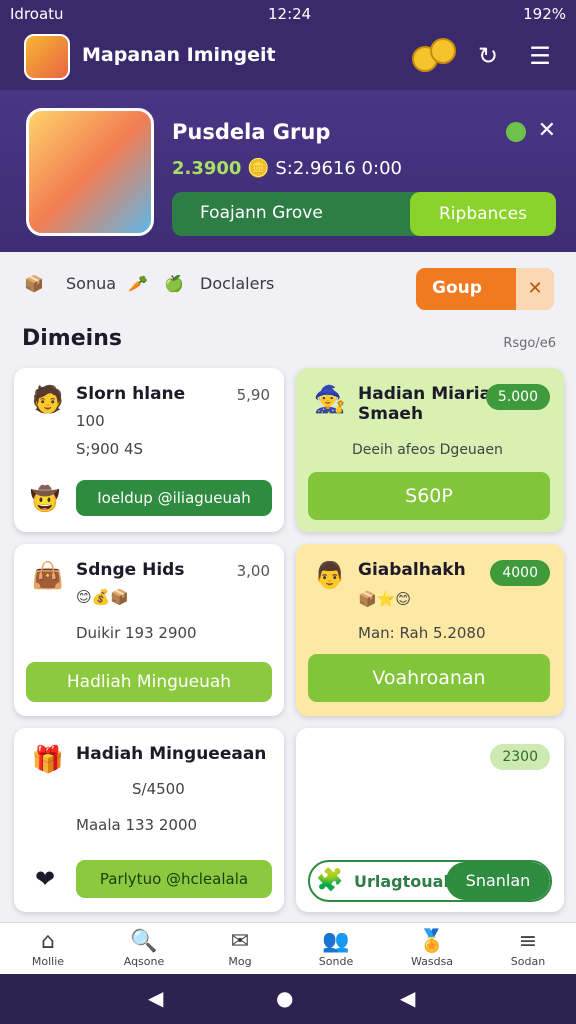 The image size is (576, 1024). I want to click on home-button-icon: ●, so click(284, 998).